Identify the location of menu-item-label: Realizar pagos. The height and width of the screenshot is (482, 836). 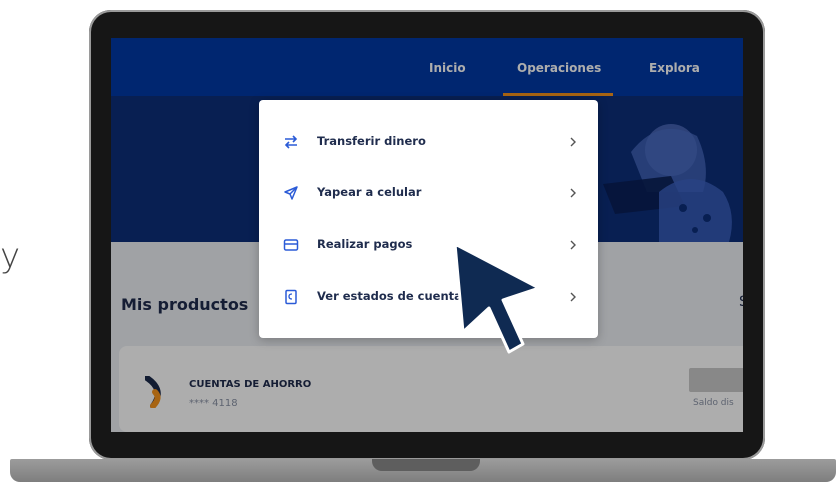
(365, 244).